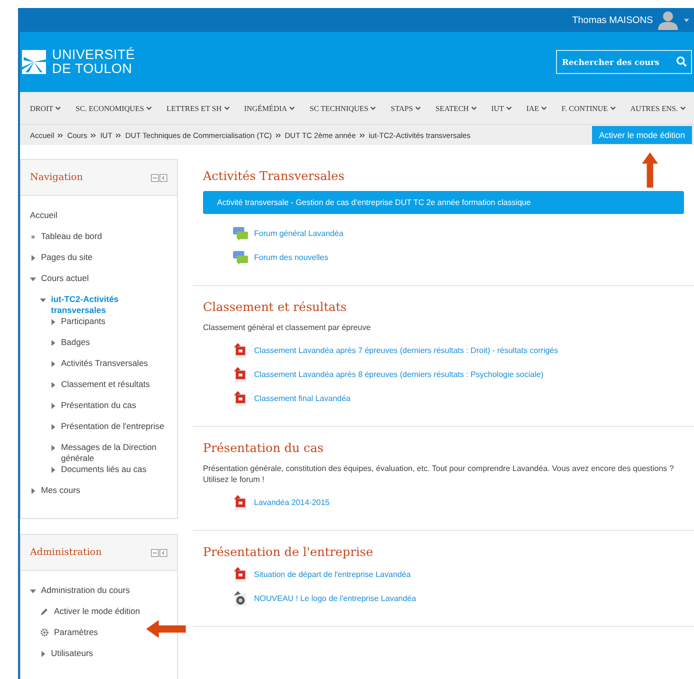 The width and height of the screenshot is (694, 679). Describe the element at coordinates (668, 20) in the screenshot. I see `avatar-icon` at that location.